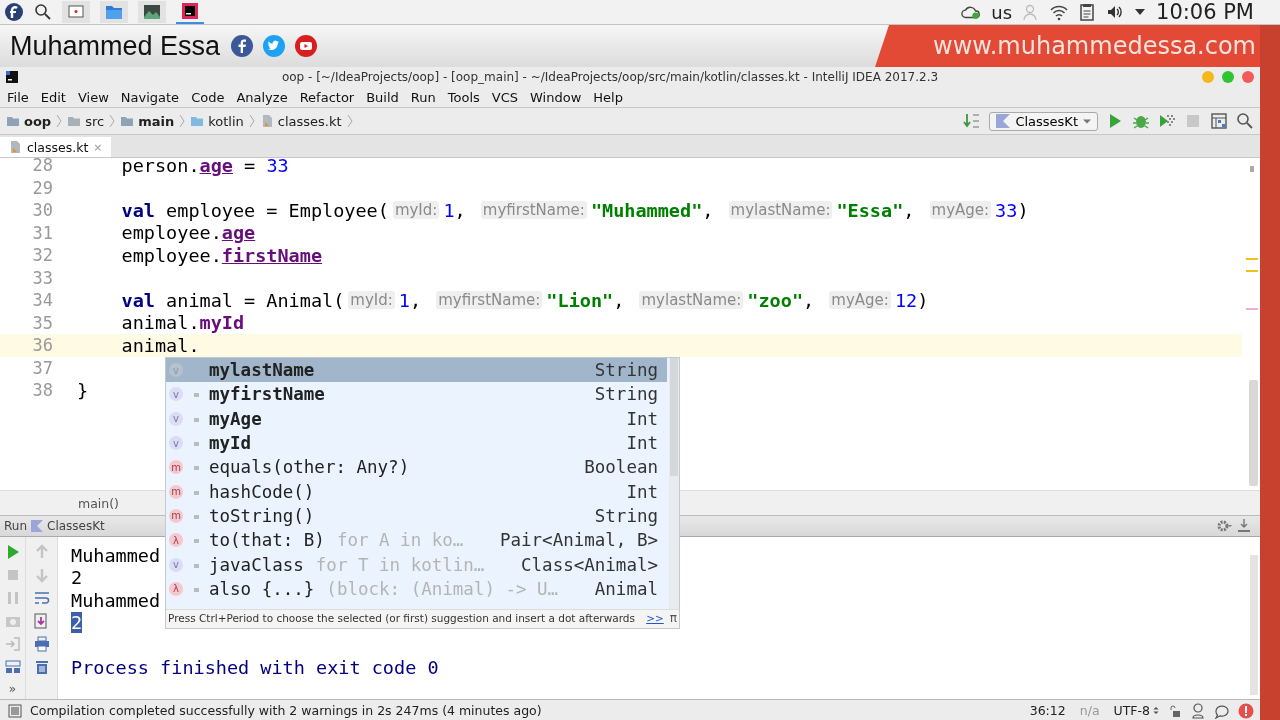  I want to click on sort-icon, so click(972, 121).